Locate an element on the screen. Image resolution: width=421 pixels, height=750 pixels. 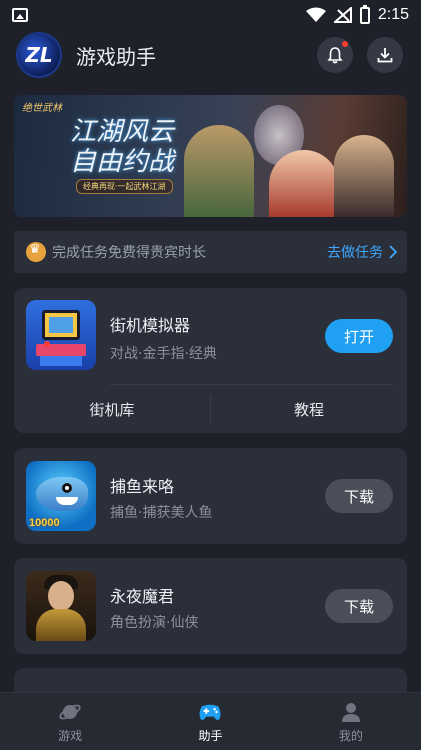
bell-icon is located at coordinates (335, 55).